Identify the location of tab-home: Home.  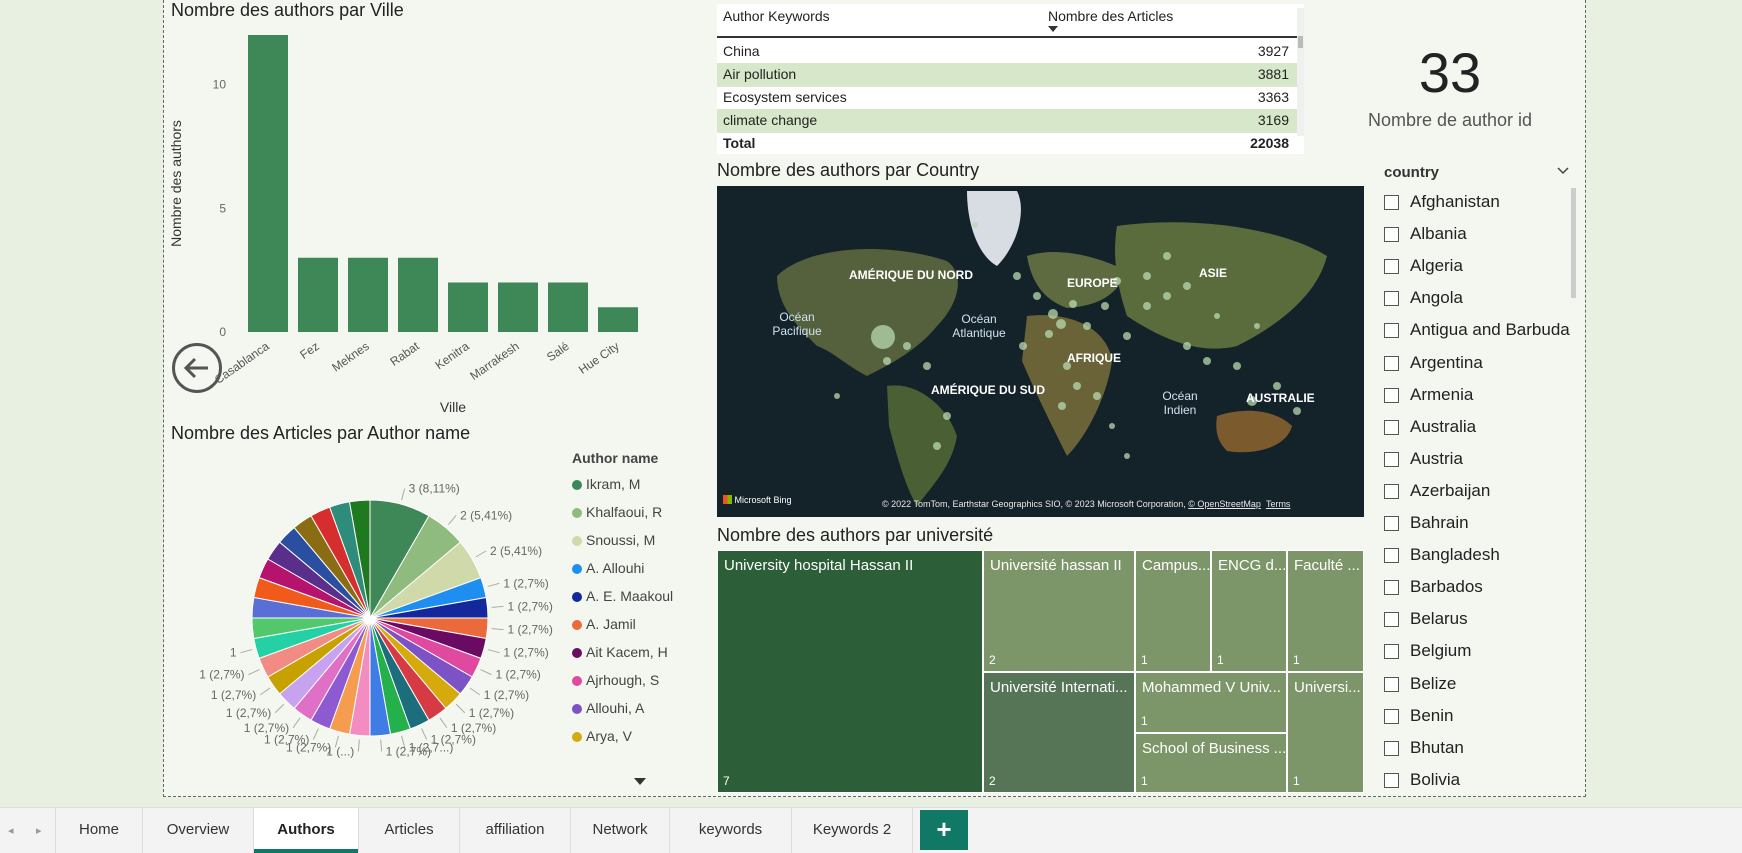
(99, 830).